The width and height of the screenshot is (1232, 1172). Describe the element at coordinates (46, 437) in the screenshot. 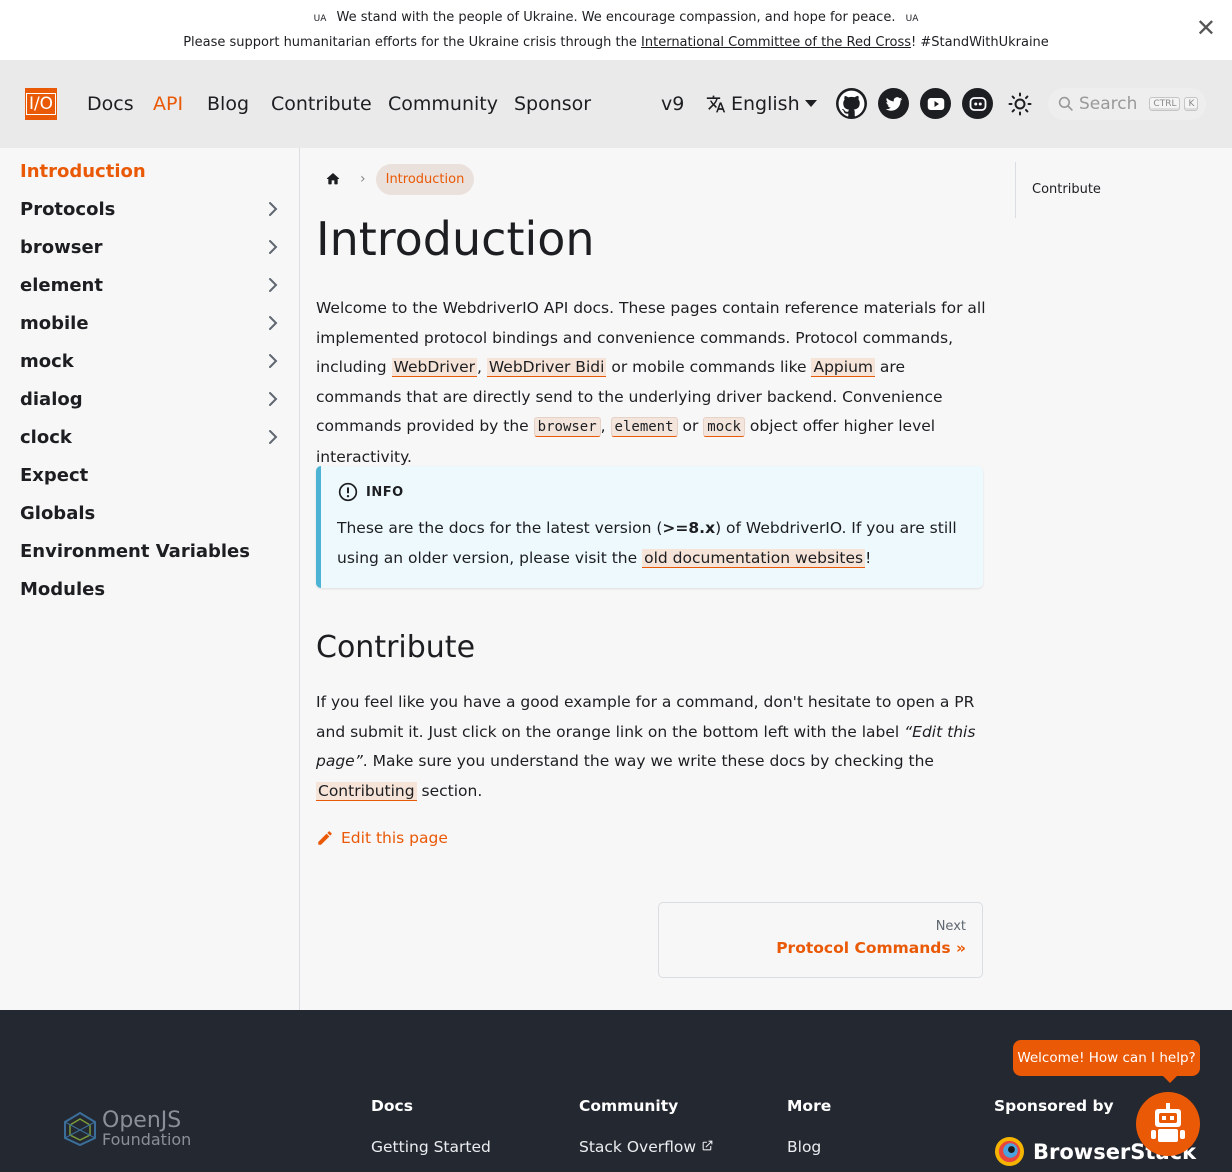

I see `sidebar-item-label: clock` at that location.